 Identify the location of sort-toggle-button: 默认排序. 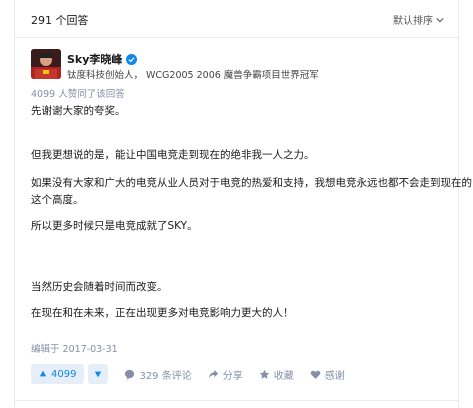
(418, 19).